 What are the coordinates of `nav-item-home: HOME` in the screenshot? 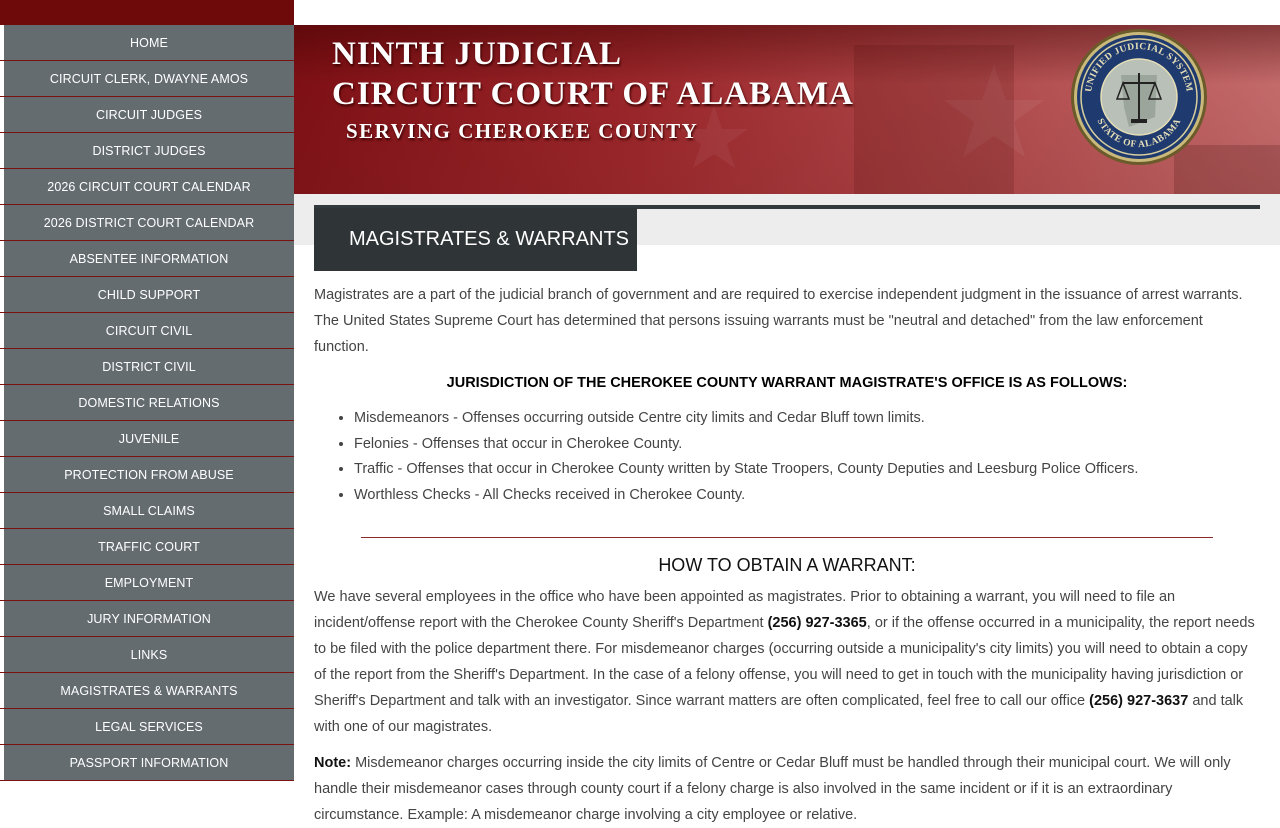 It's located at (147, 43).